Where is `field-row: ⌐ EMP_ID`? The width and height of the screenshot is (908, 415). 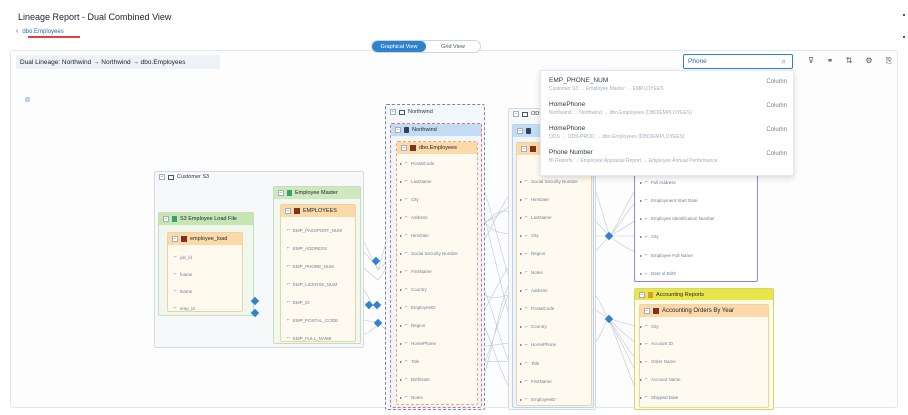 field-row: ⌐ EMP_ID is located at coordinates (298, 302).